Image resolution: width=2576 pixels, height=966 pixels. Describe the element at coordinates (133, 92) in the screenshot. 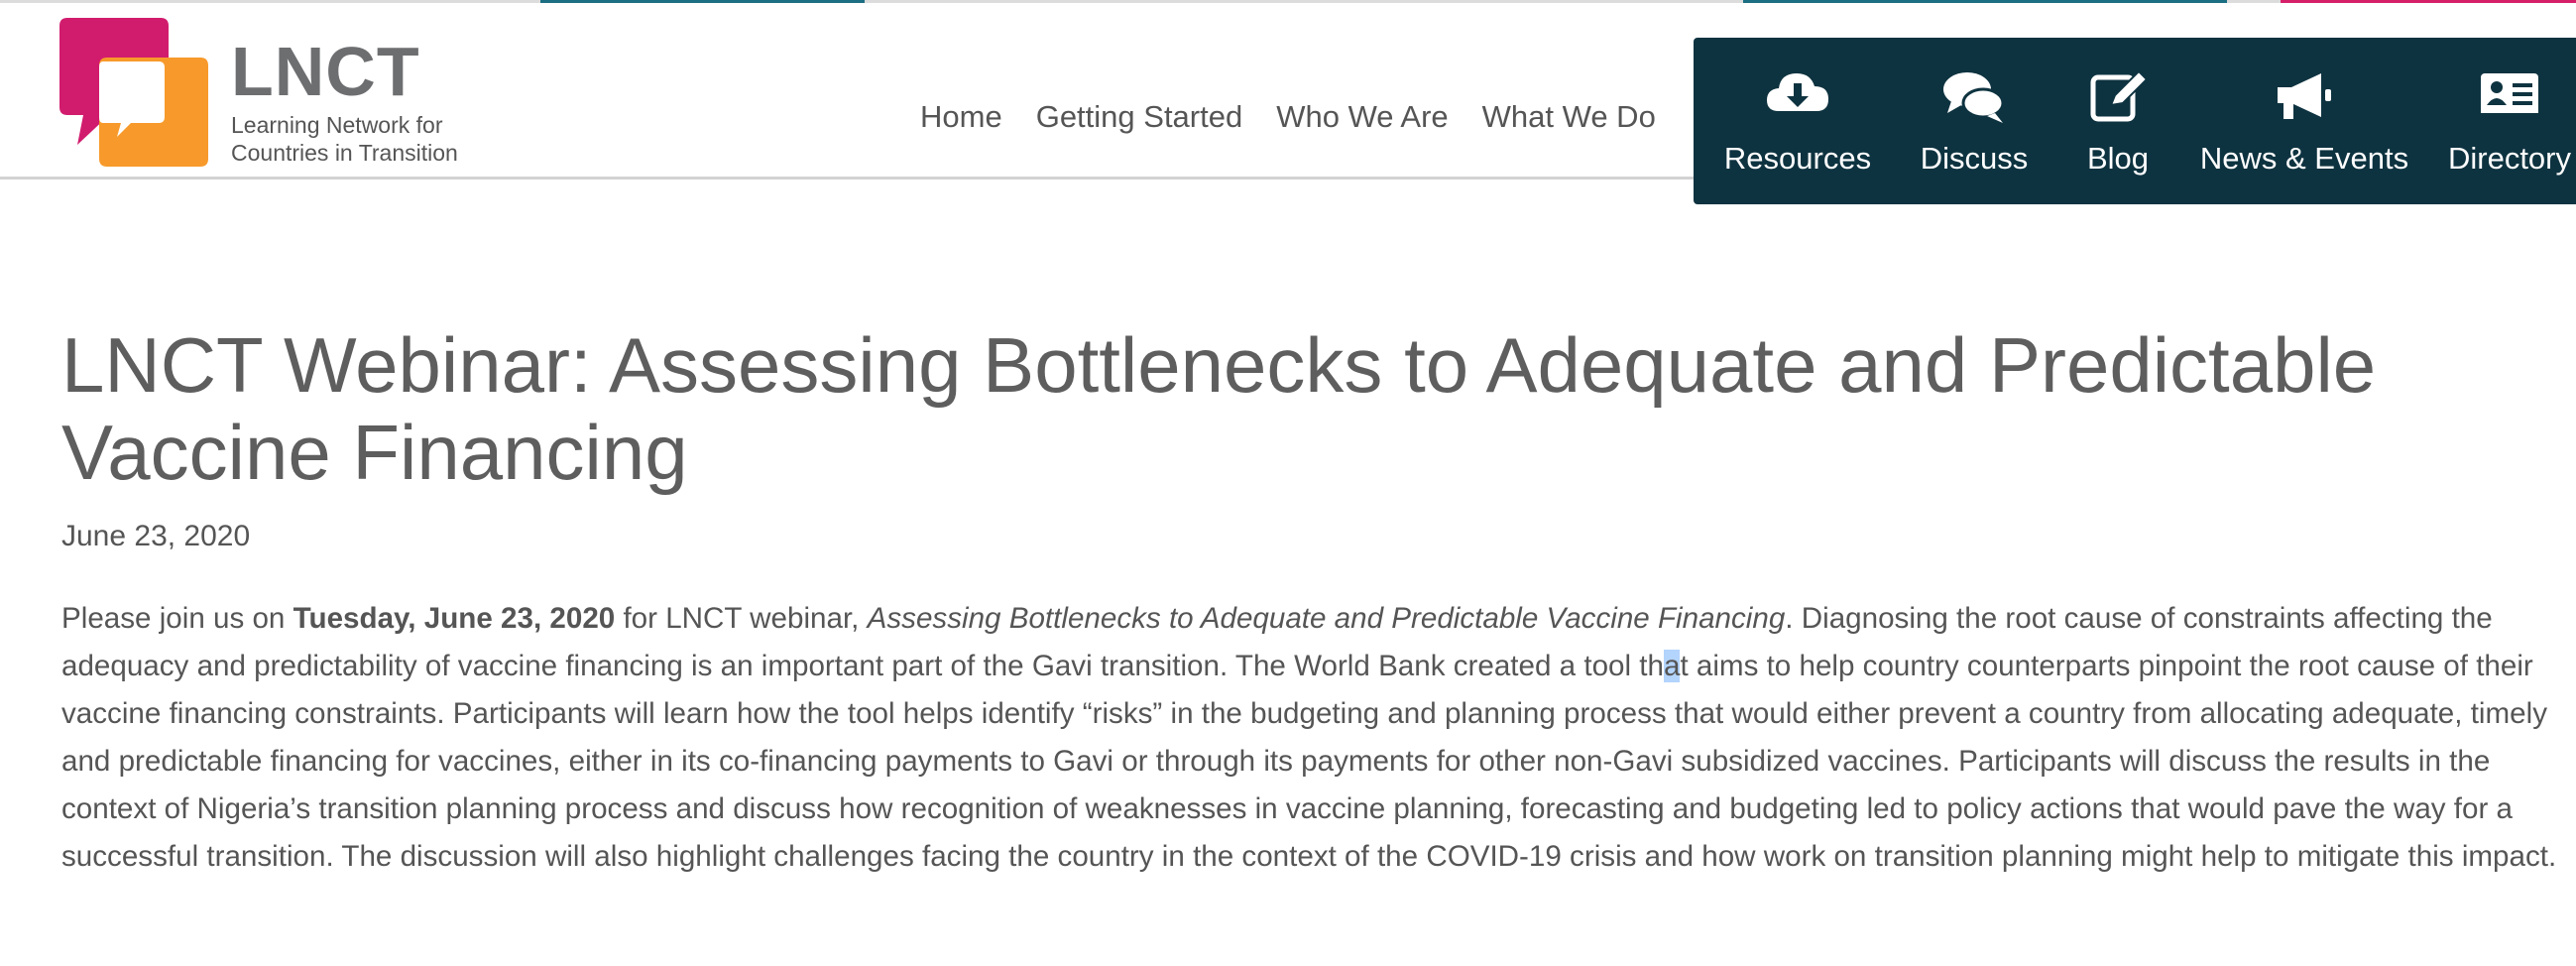

I see `speech-bubbles-logo-icon` at that location.